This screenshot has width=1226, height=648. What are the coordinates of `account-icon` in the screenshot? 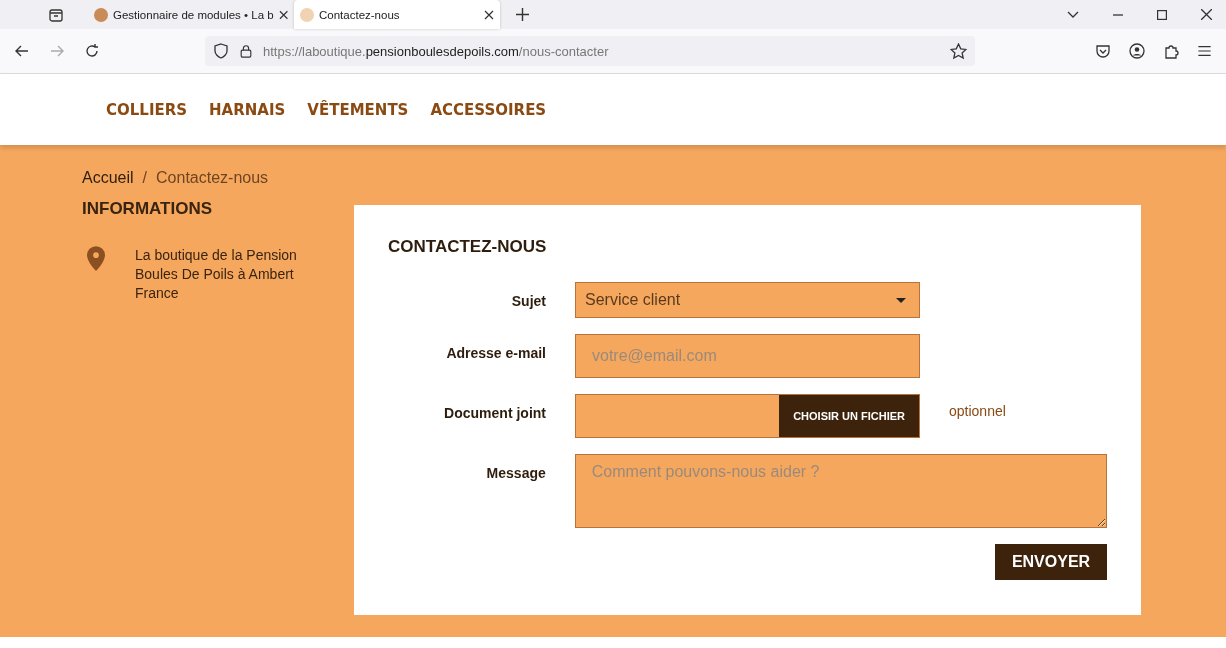 It's located at (1137, 51).